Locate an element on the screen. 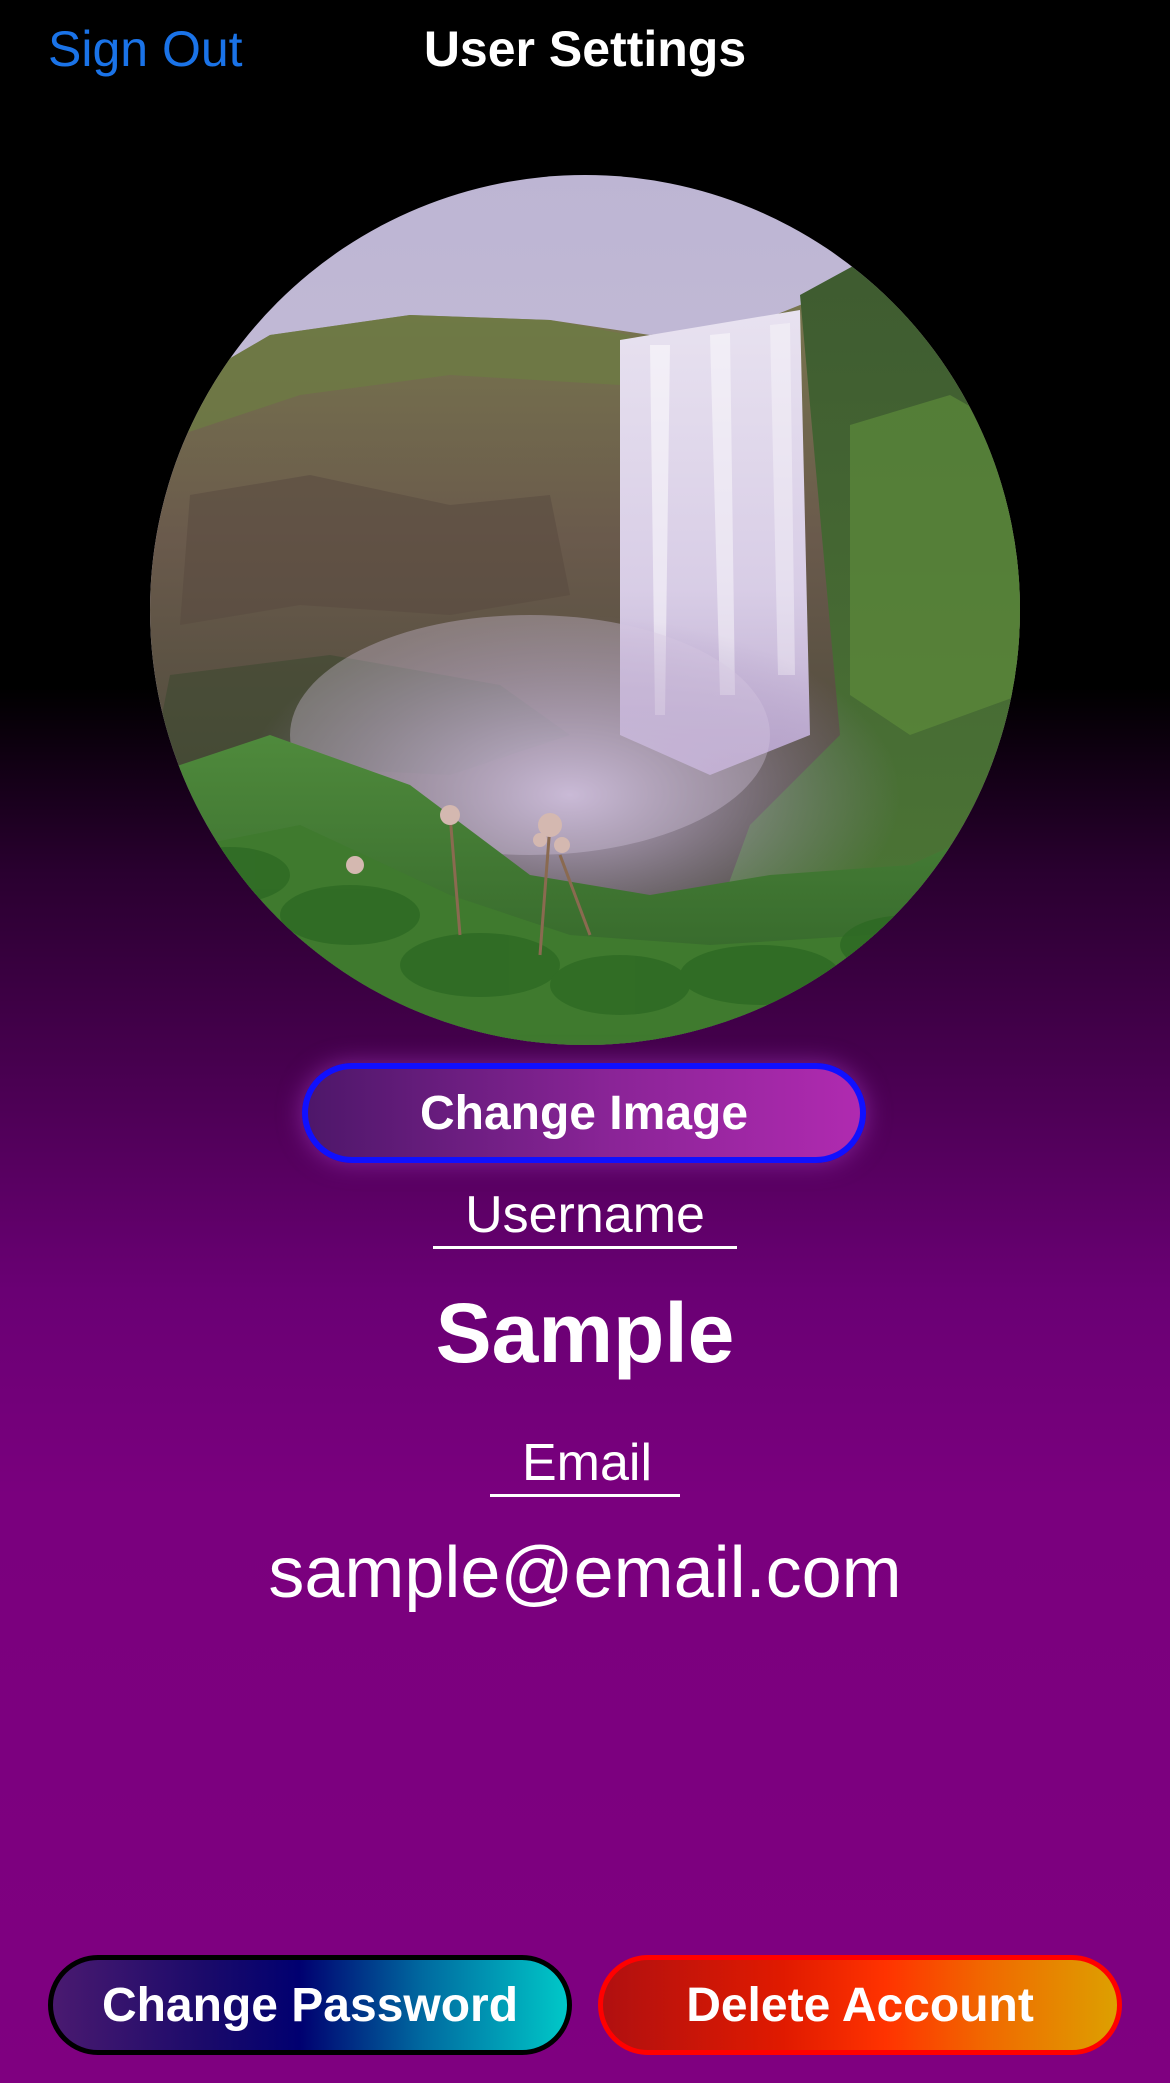 This screenshot has width=1170, height=2083. page-title: User Settings is located at coordinates (585, 49).